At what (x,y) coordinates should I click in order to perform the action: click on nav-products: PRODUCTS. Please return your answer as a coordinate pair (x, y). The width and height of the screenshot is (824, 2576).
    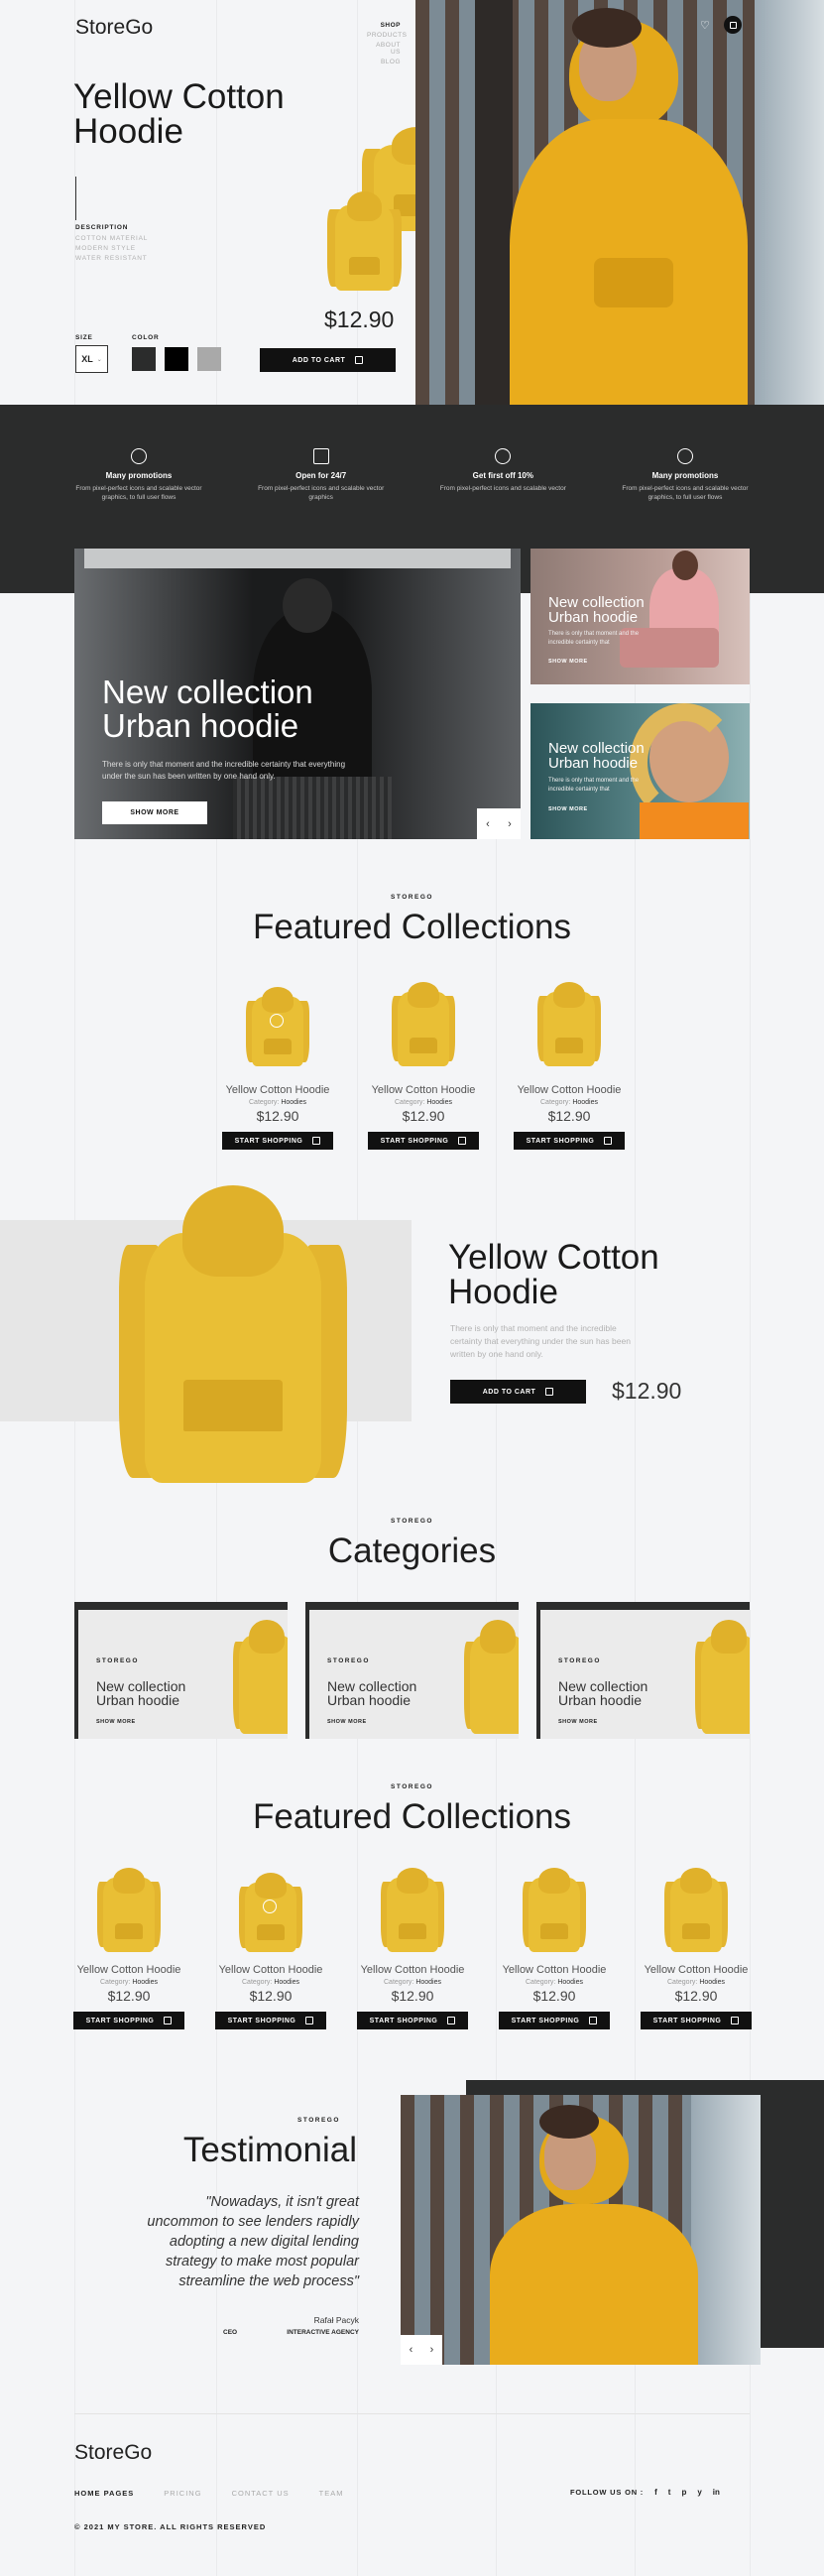
    Looking at the image, I should click on (387, 35).